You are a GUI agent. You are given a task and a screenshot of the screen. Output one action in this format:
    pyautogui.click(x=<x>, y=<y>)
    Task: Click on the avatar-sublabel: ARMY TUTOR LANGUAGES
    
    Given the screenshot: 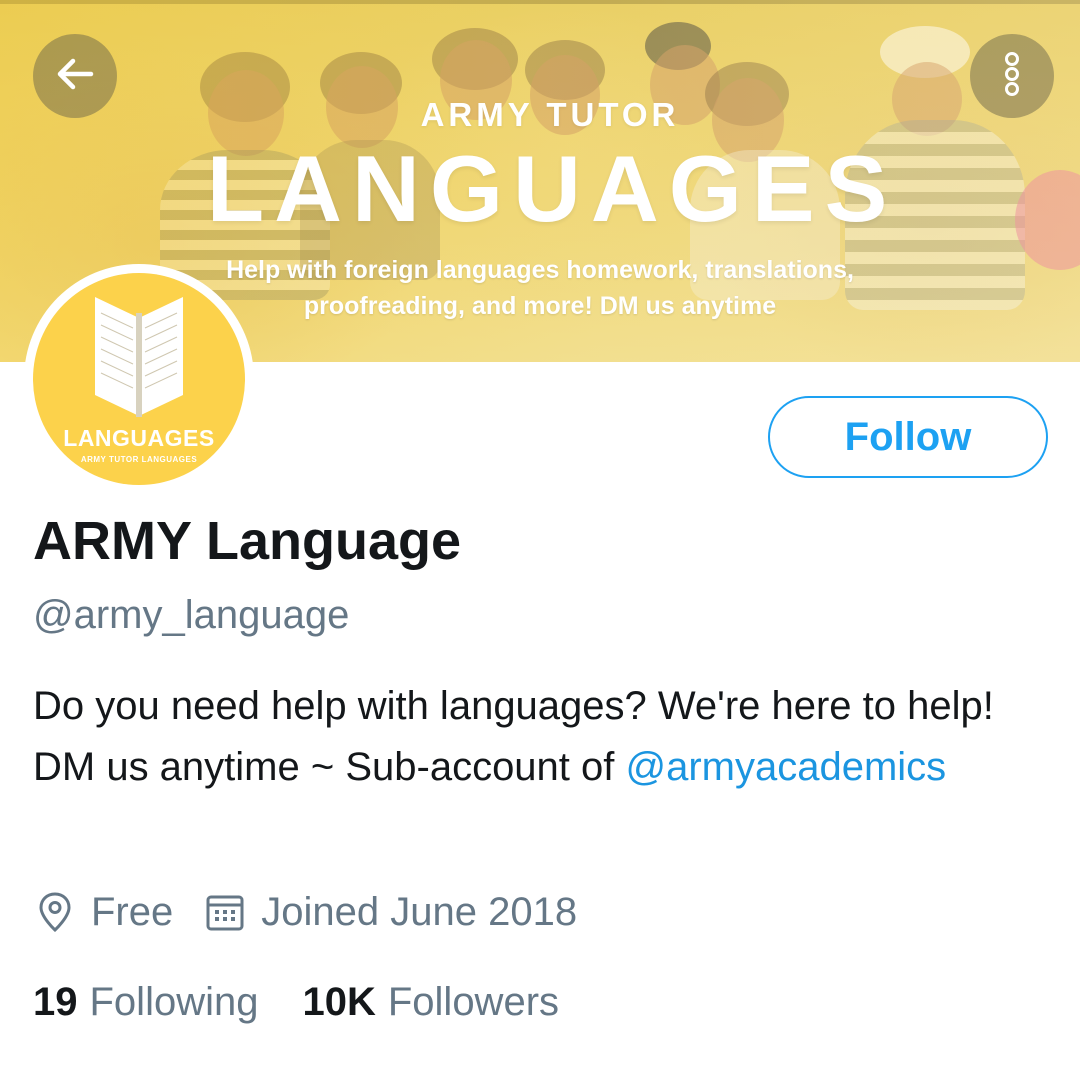 What is the action you would take?
    pyautogui.click(x=139, y=459)
    